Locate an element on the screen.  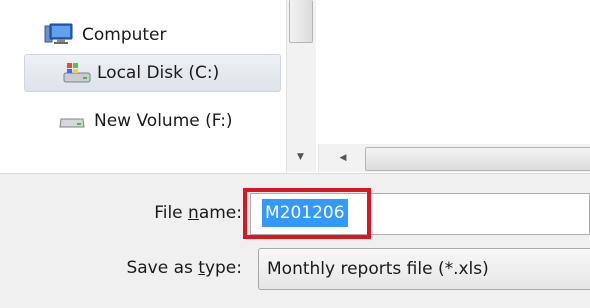
file-scroll-thumb is located at coordinates (477, 159).